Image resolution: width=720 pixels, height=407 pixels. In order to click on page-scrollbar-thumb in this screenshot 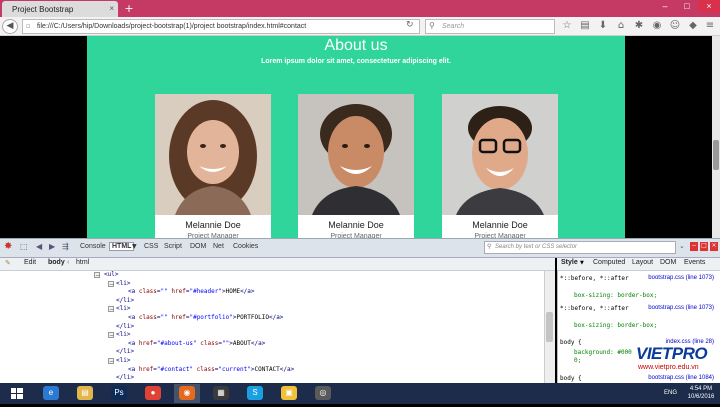, I will do `click(716, 155)`.